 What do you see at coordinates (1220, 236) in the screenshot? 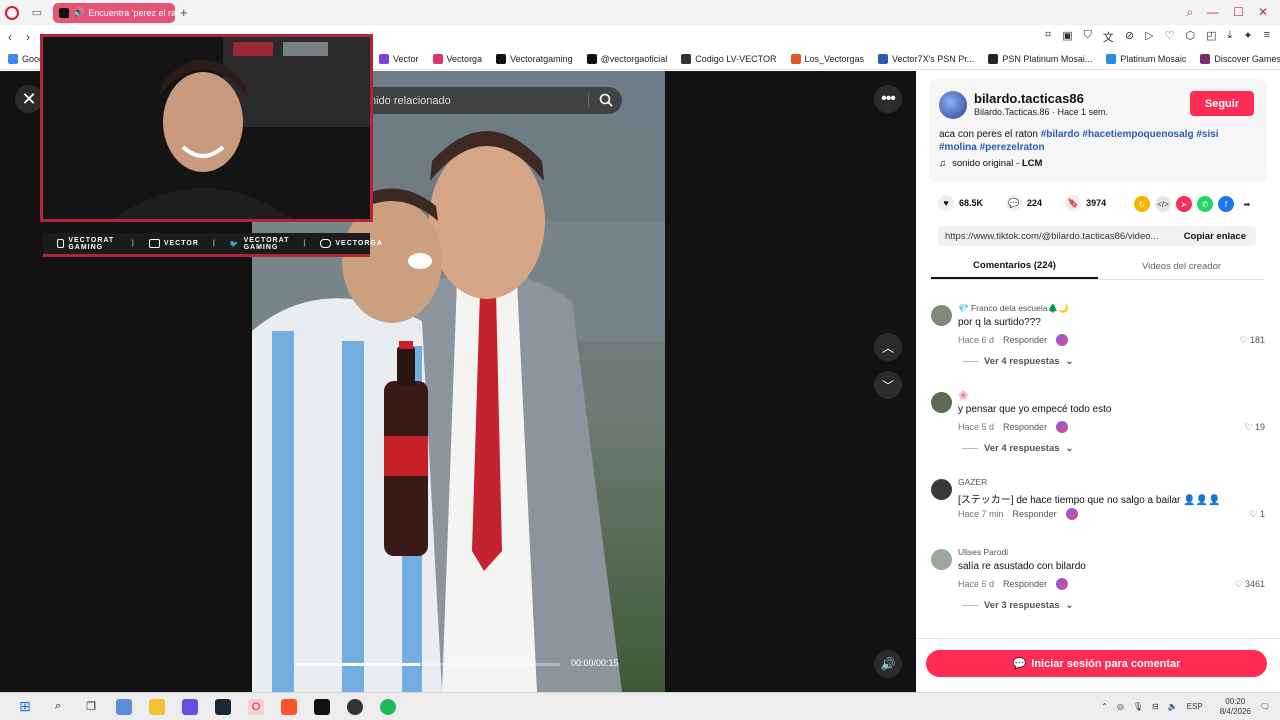
I see `copy-link-button: Copiar enlace` at bounding box center [1220, 236].